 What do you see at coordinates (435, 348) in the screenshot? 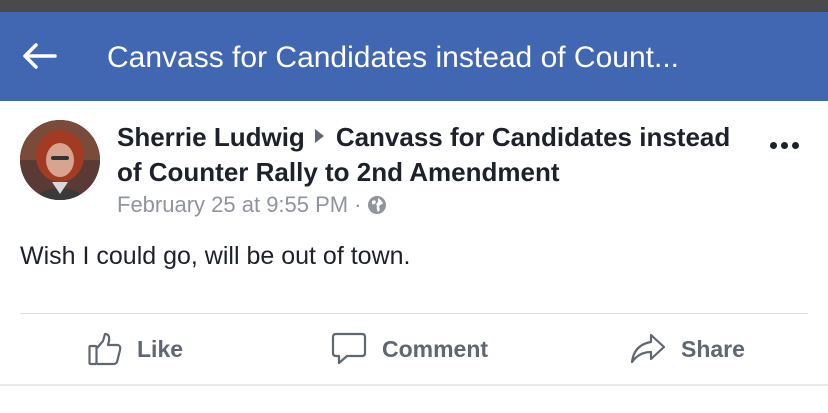
I see `comment-label: Comment` at bounding box center [435, 348].